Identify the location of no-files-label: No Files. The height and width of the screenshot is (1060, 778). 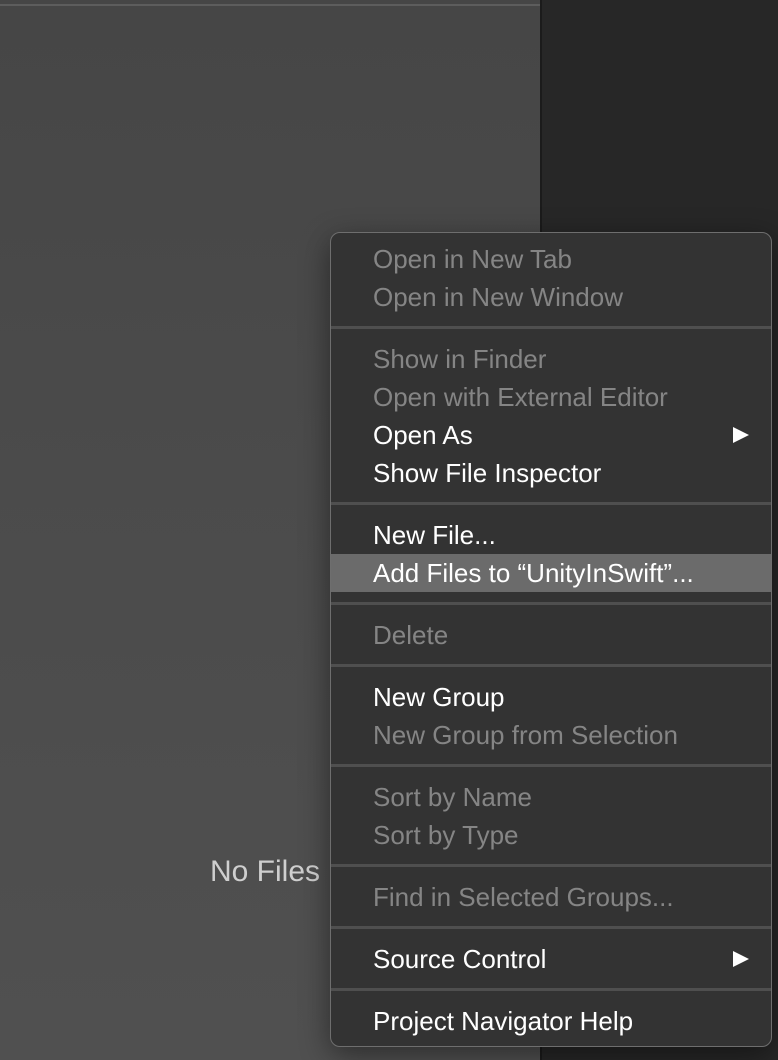
(265, 871).